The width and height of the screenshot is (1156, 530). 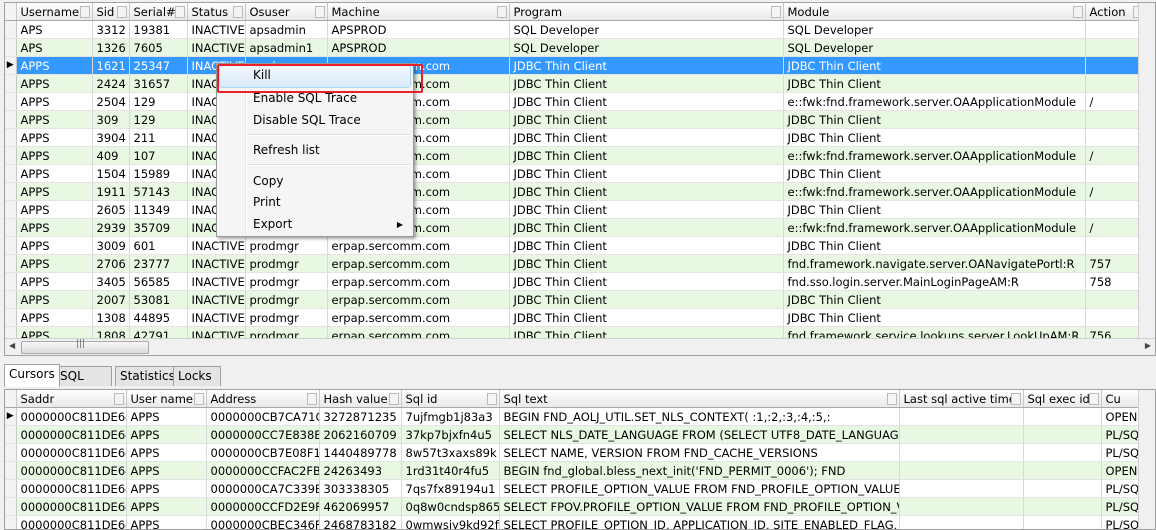 I want to click on cell-serial: 7605, so click(x=158, y=47).